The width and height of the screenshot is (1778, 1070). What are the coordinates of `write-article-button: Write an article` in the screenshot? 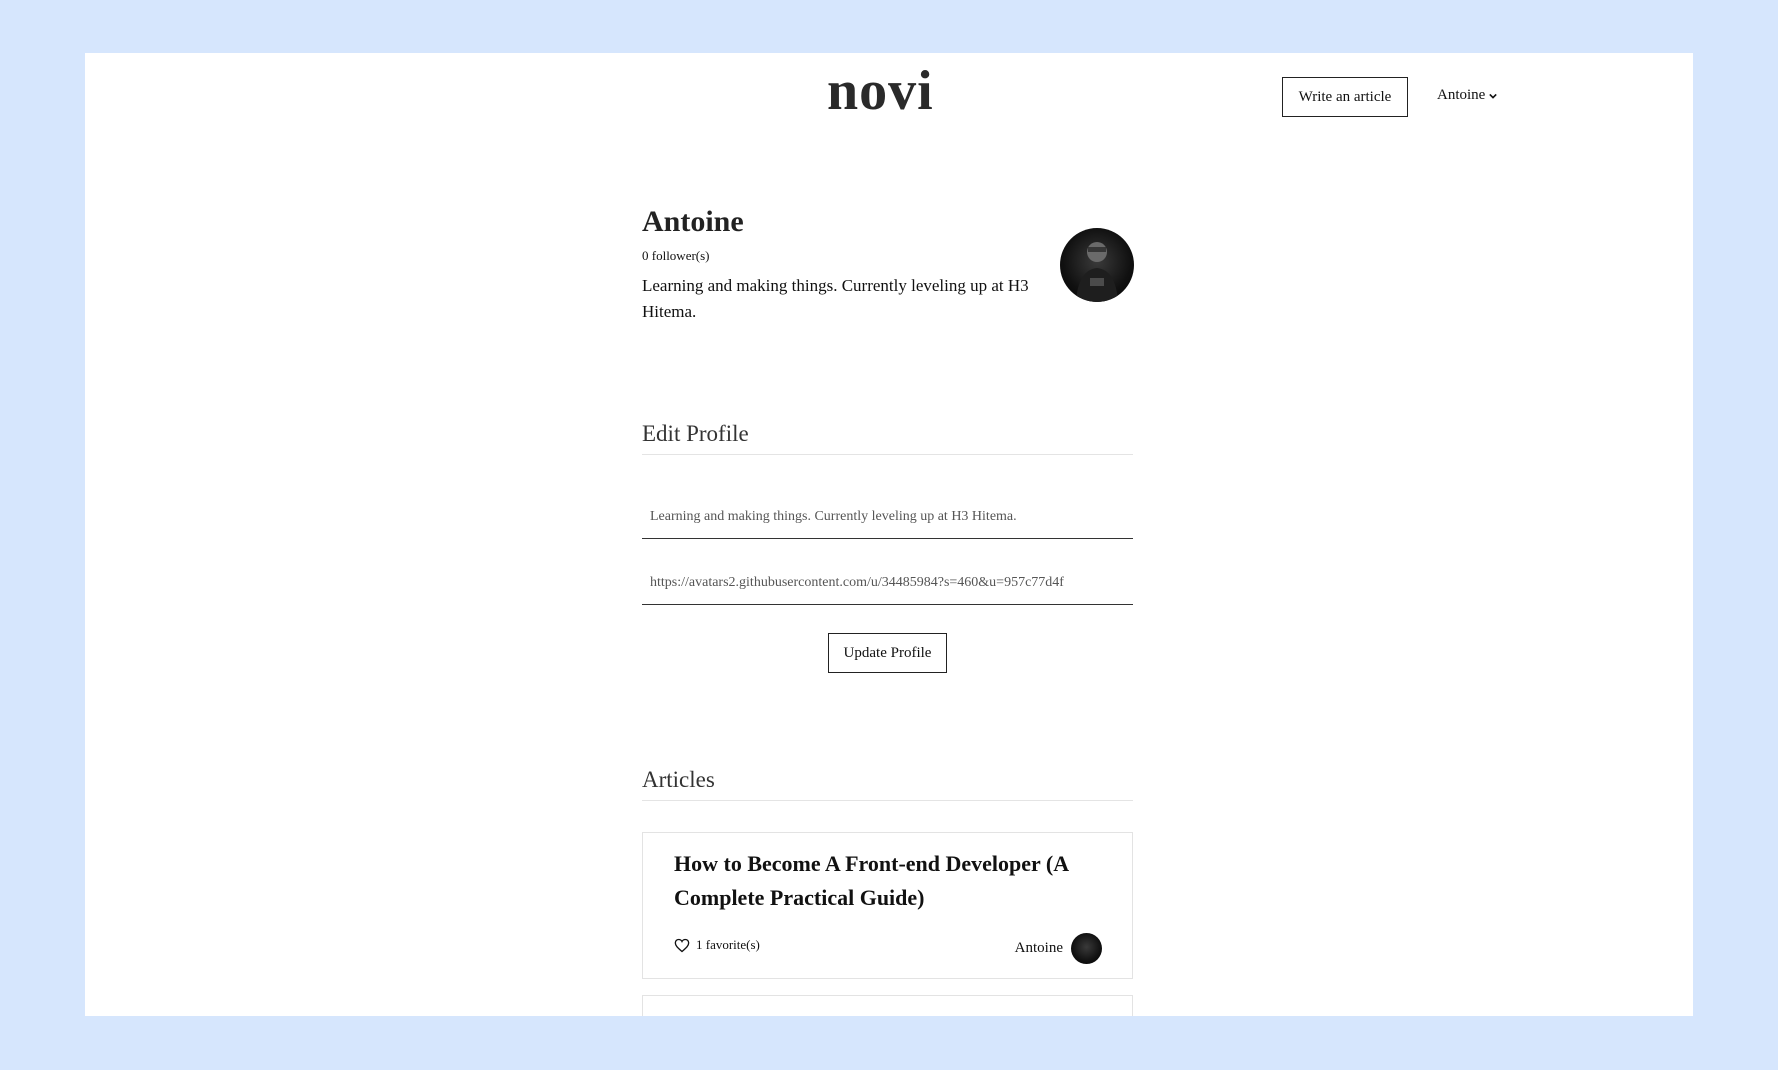 It's located at (1345, 97).